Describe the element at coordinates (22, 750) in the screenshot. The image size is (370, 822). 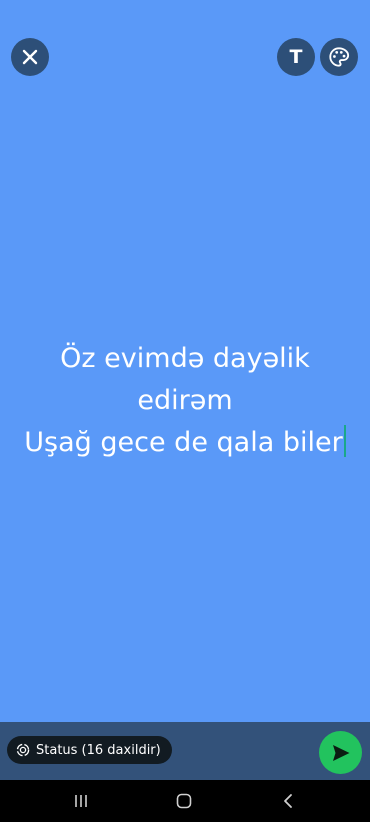
I see `status-ring-icon` at that location.